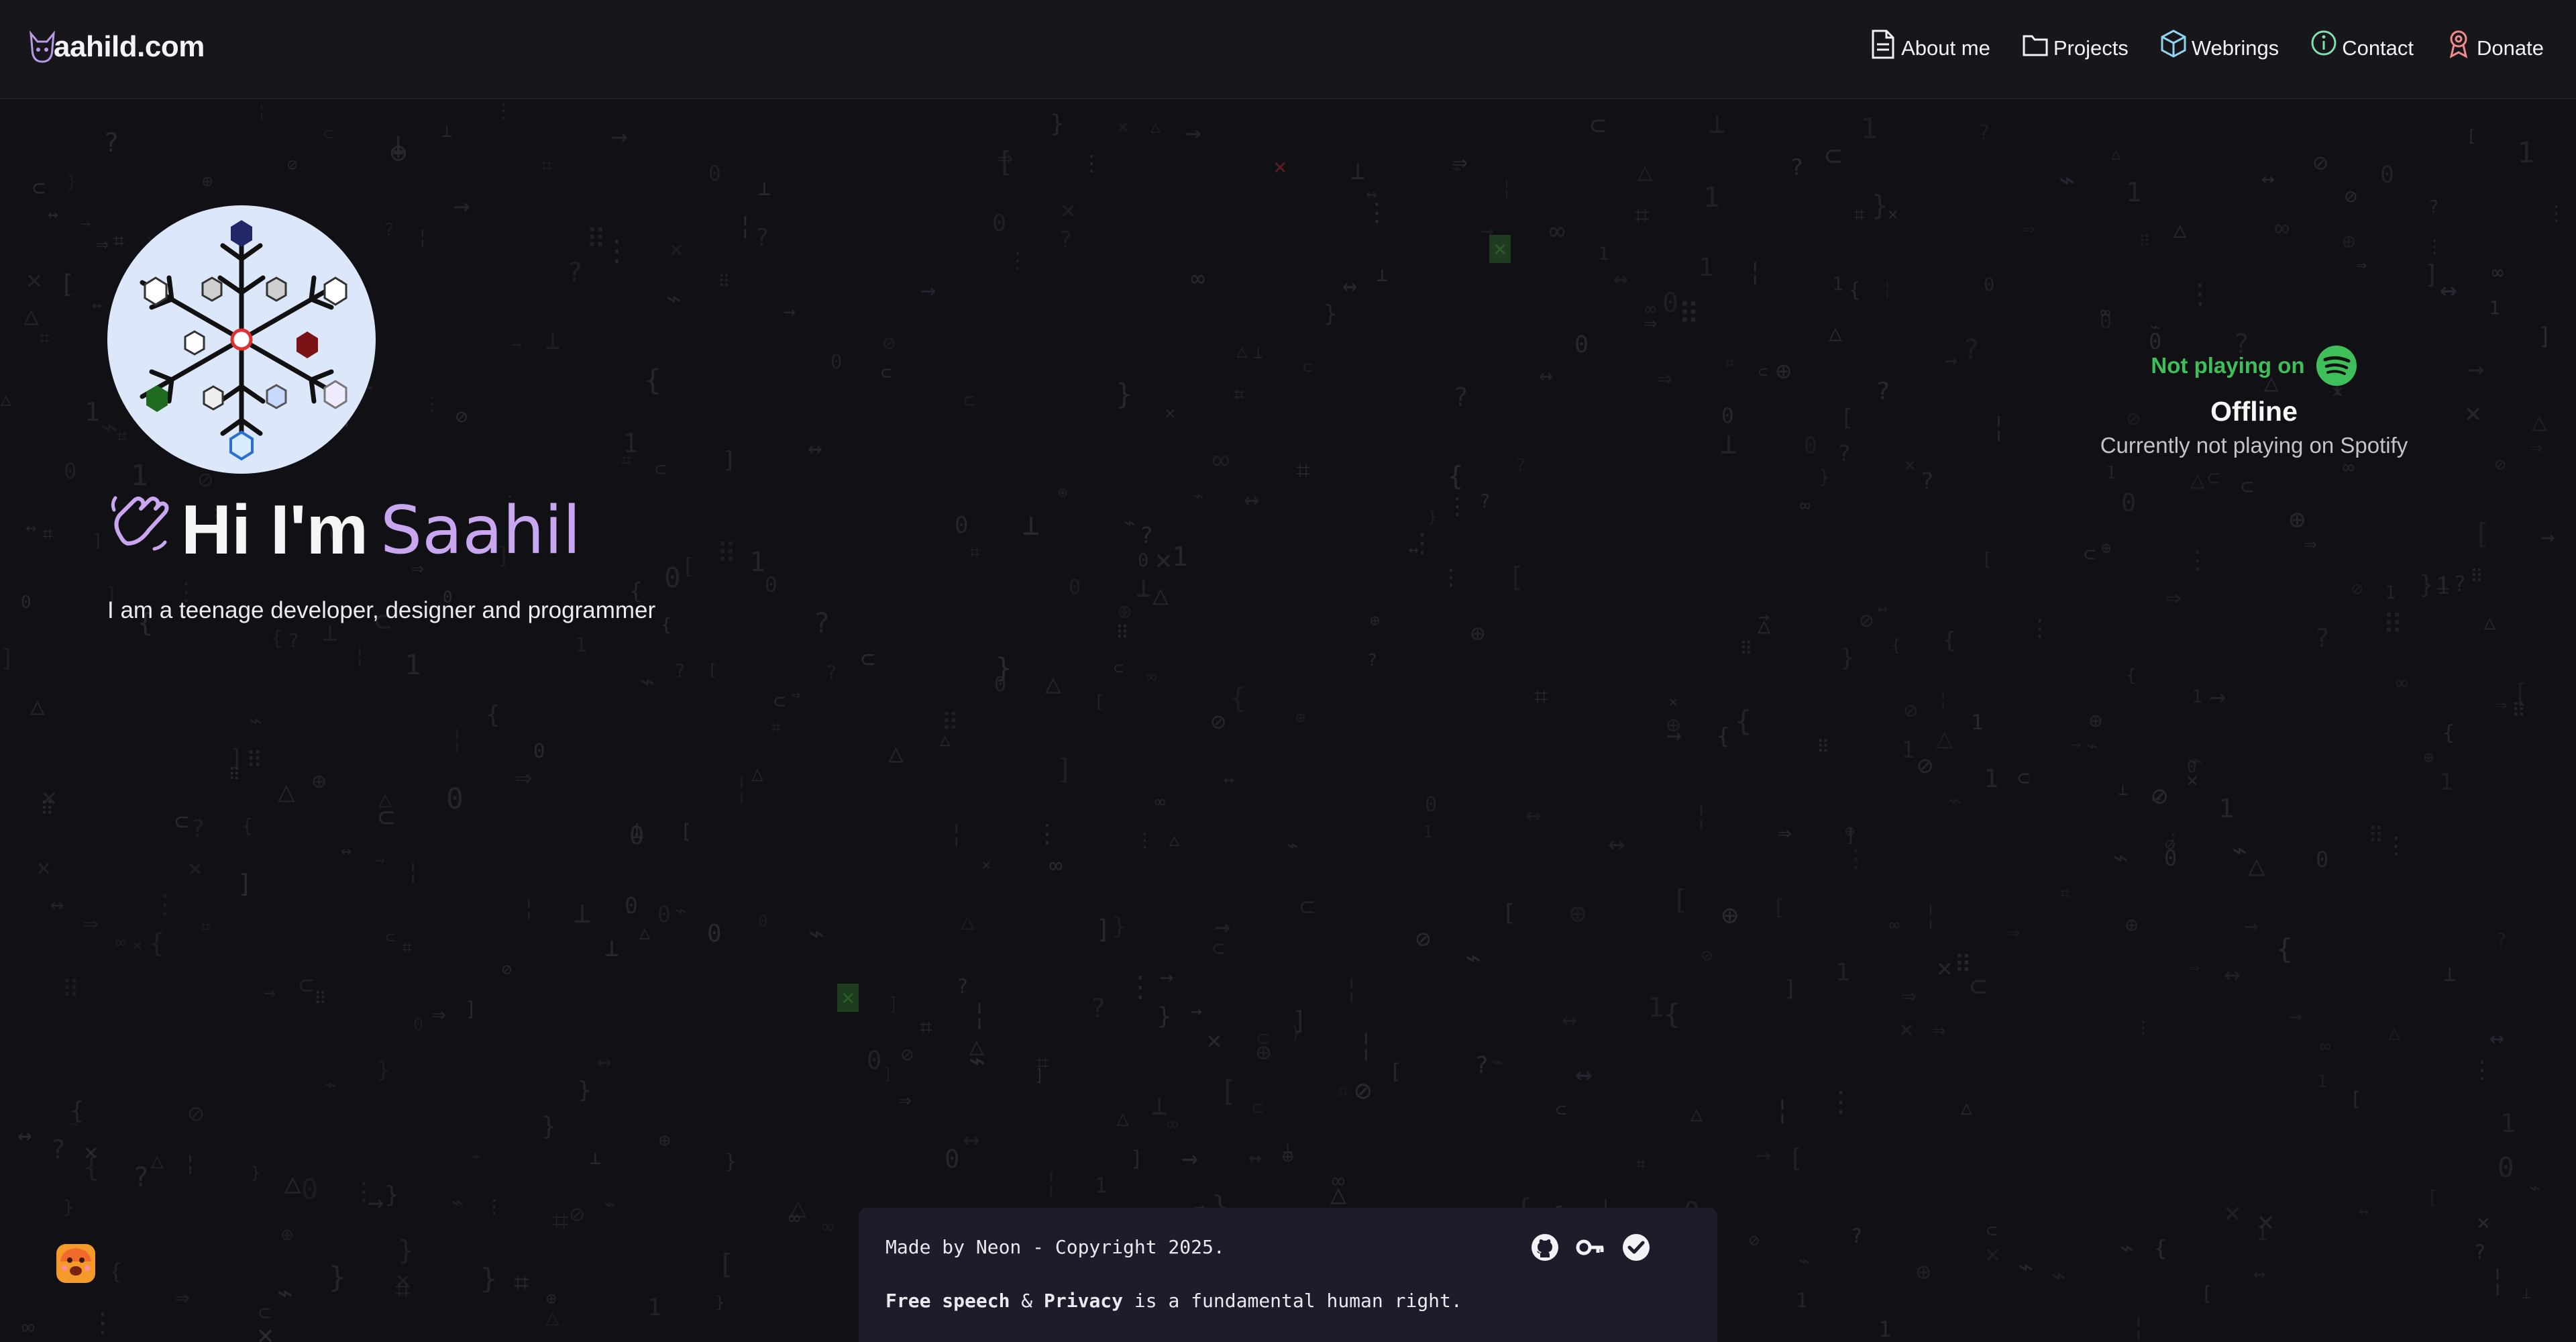  What do you see at coordinates (2324, 43) in the screenshot?
I see `info-icon` at bounding box center [2324, 43].